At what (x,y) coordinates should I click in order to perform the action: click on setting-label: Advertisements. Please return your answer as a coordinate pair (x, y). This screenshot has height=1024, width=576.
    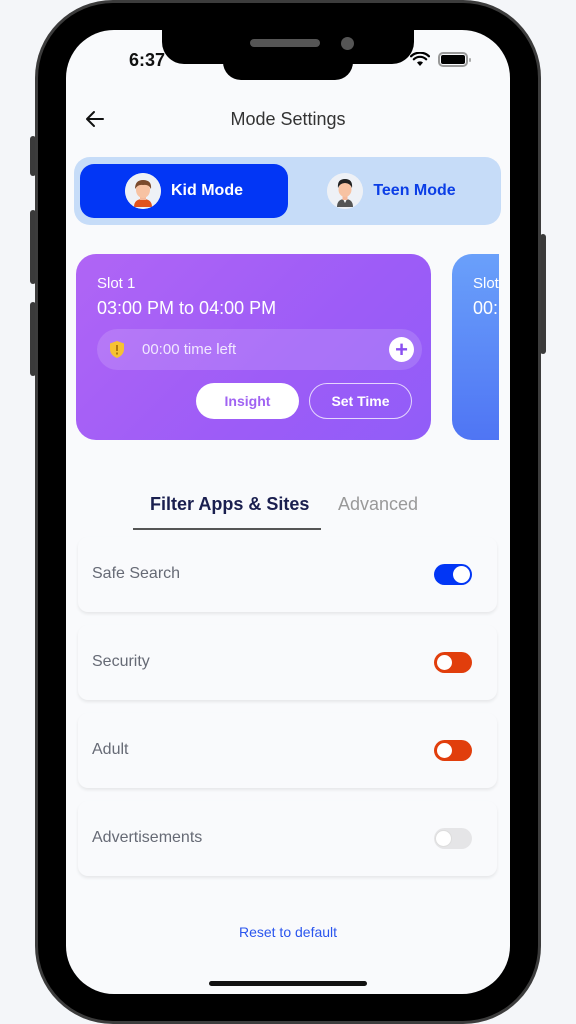
    Looking at the image, I should click on (147, 837).